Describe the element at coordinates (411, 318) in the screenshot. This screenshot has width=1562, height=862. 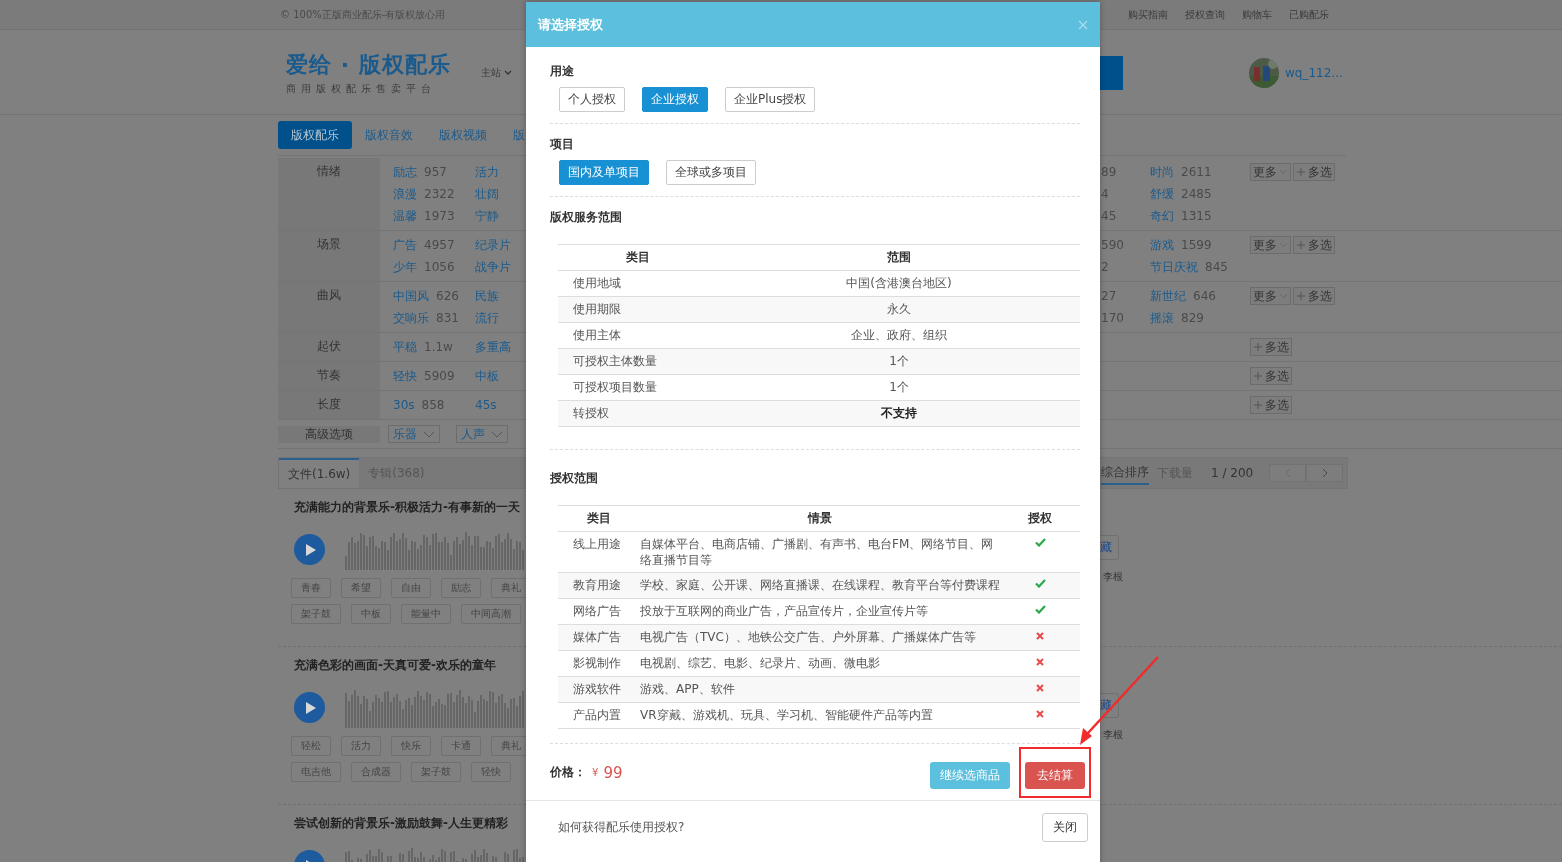
I see `filter-link: 交响乐` at that location.